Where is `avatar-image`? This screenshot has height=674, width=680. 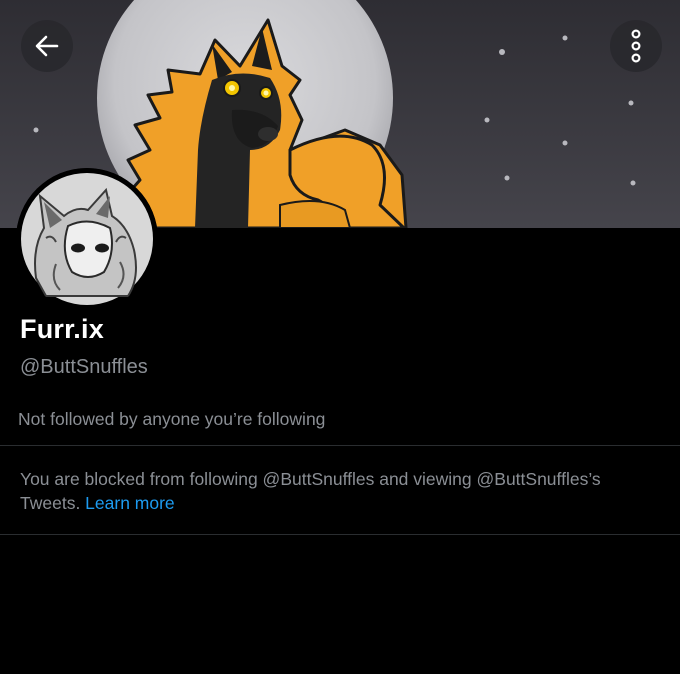 avatar-image is located at coordinates (87, 239).